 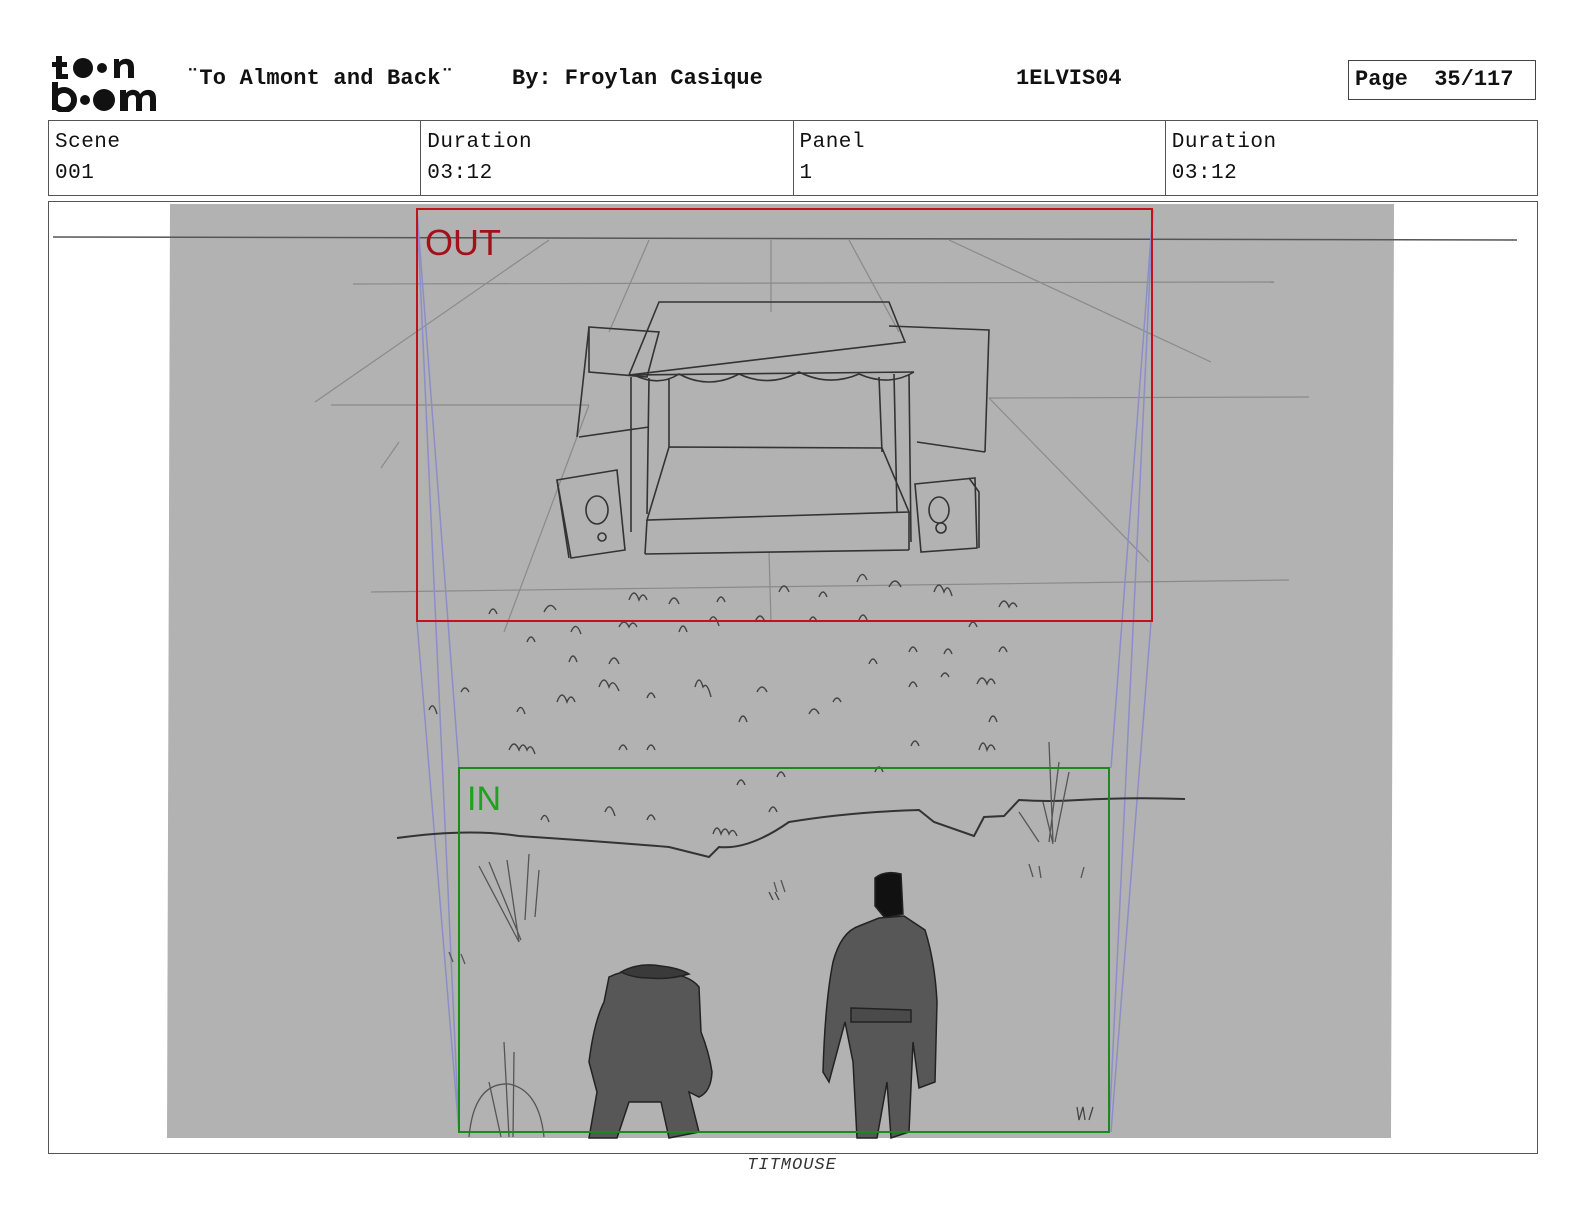 I want to click on scene-value: 001, so click(x=75, y=173).